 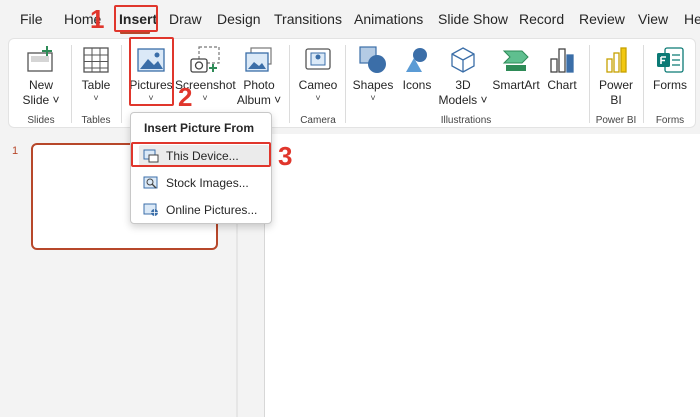 I want to click on cube-icon, so click(x=463, y=60).